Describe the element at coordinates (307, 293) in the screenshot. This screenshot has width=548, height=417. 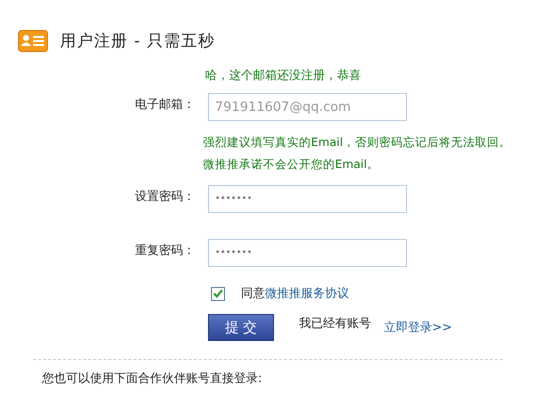
I see `terms-link: 微推推服务协议` at that location.